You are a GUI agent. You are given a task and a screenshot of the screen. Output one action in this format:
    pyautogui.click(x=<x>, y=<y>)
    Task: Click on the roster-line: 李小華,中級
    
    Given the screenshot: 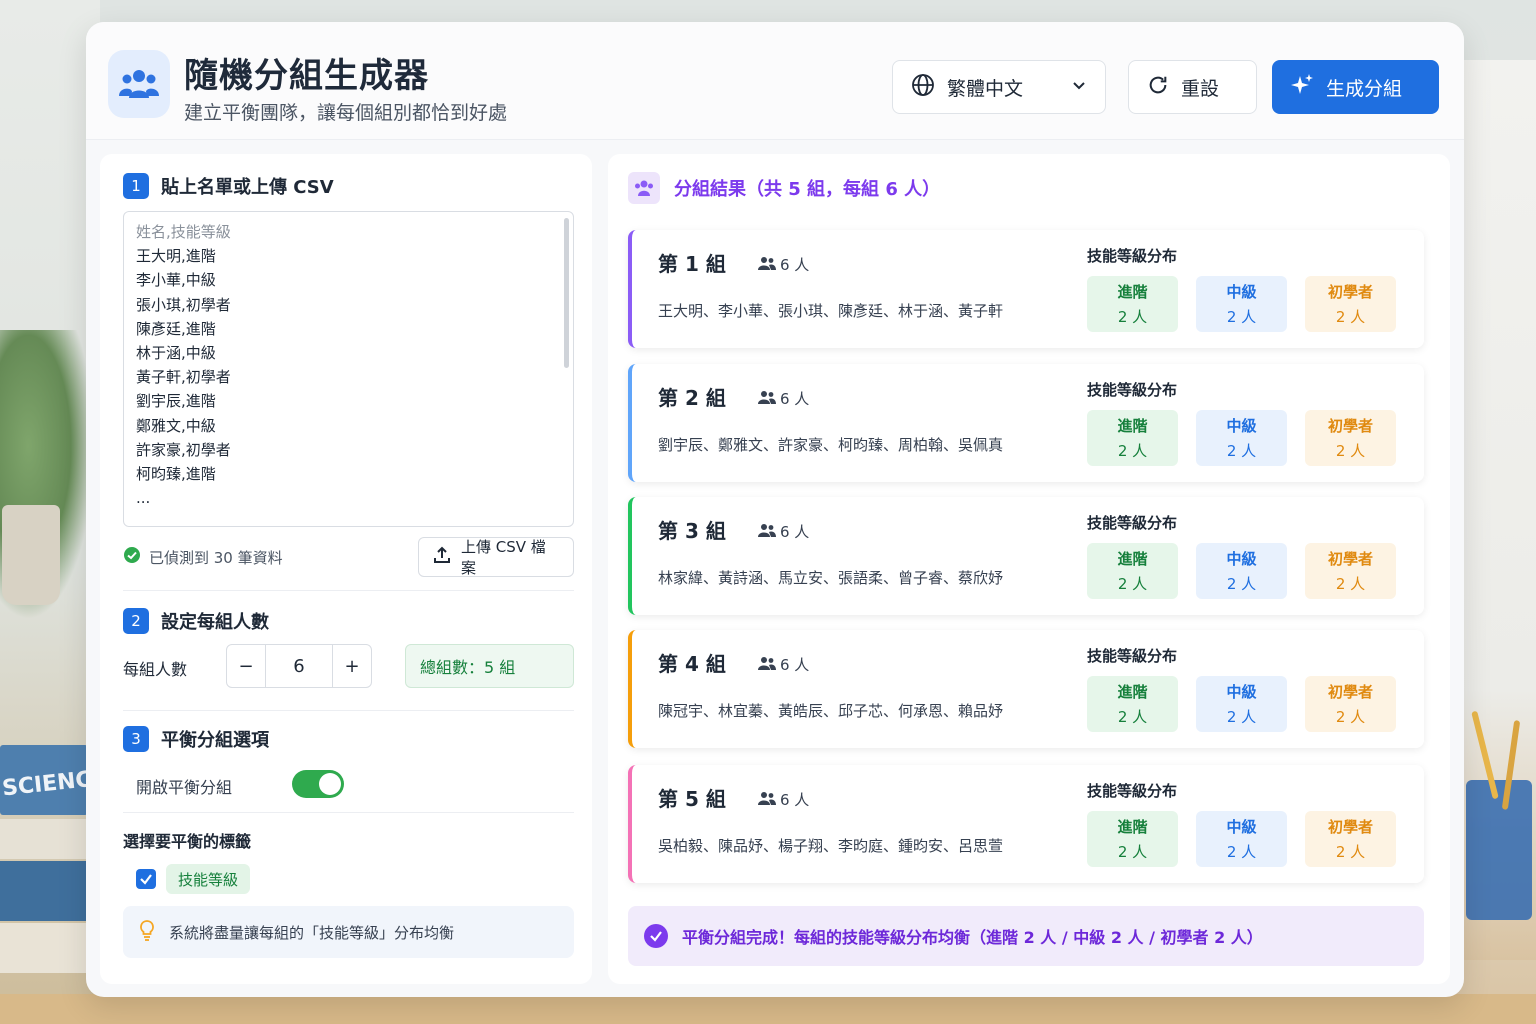 What is the action you would take?
    pyautogui.click(x=176, y=280)
    